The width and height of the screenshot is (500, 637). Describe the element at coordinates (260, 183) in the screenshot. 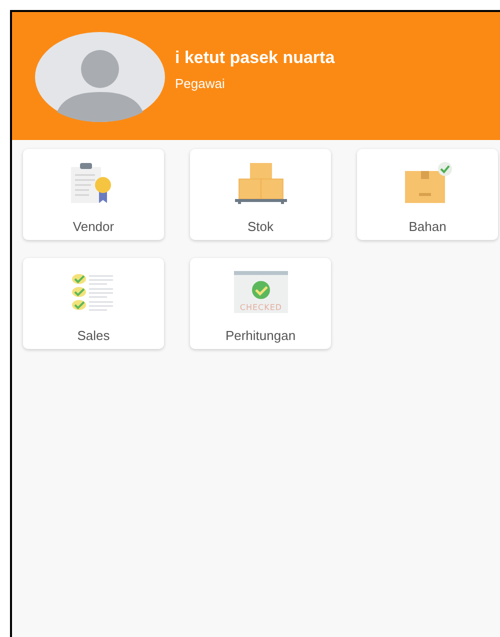

I see `boxes-icon` at that location.